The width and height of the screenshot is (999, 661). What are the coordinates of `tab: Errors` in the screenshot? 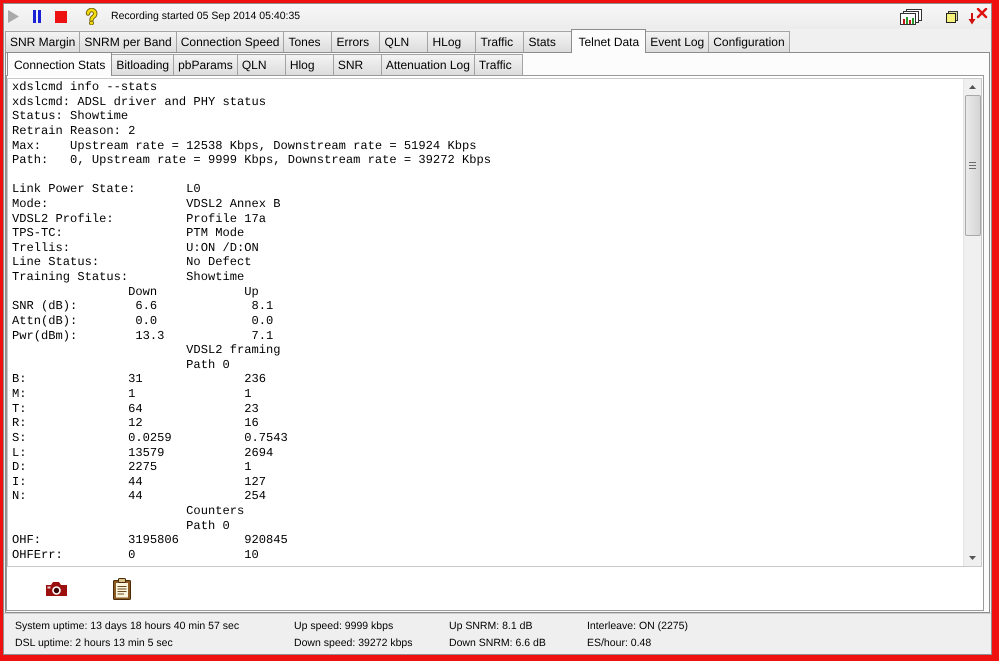 It's located at (355, 41).